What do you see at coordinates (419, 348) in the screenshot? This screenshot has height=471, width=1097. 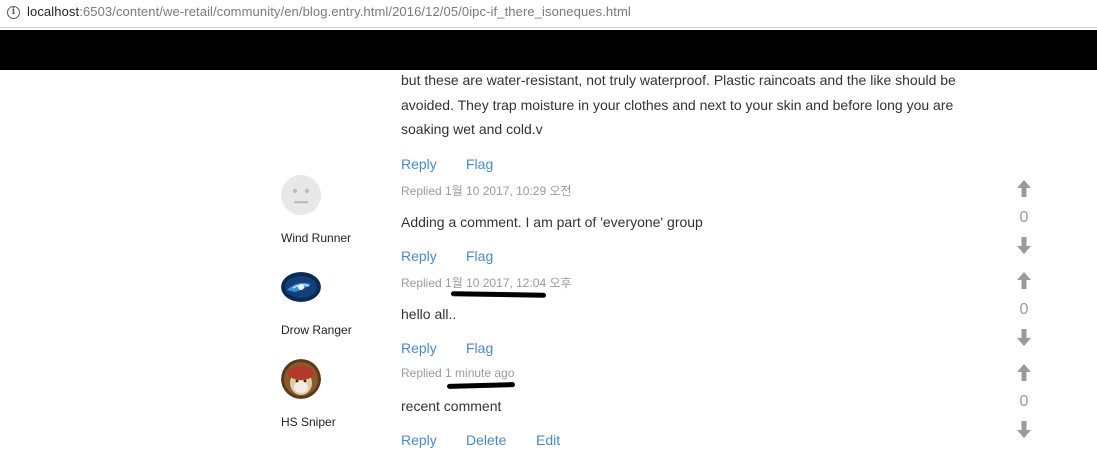 I see `comment-2-reply-link: Reply` at bounding box center [419, 348].